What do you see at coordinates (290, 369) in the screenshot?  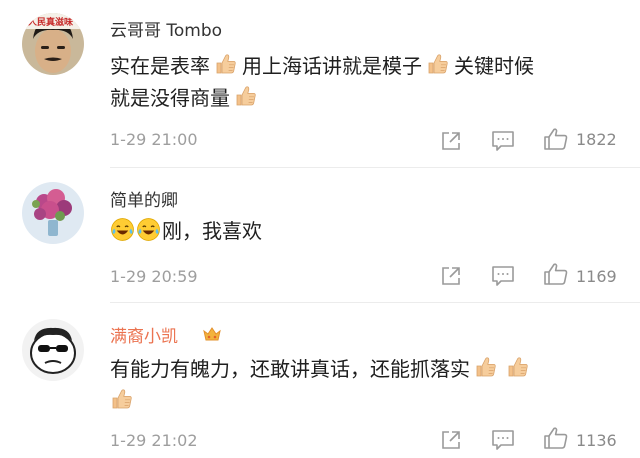 I see `comment-text-part: 有能力有魄力，还敢讲真话，还能抓落实` at bounding box center [290, 369].